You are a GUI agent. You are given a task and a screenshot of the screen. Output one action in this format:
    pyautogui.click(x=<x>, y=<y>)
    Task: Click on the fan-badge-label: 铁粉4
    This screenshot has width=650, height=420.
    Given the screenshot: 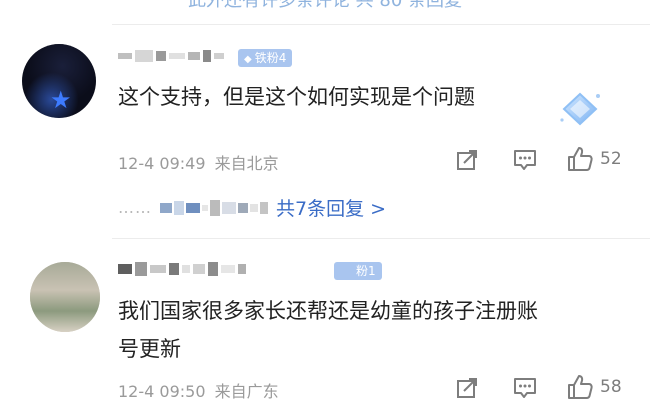 What is the action you would take?
    pyautogui.click(x=270, y=58)
    